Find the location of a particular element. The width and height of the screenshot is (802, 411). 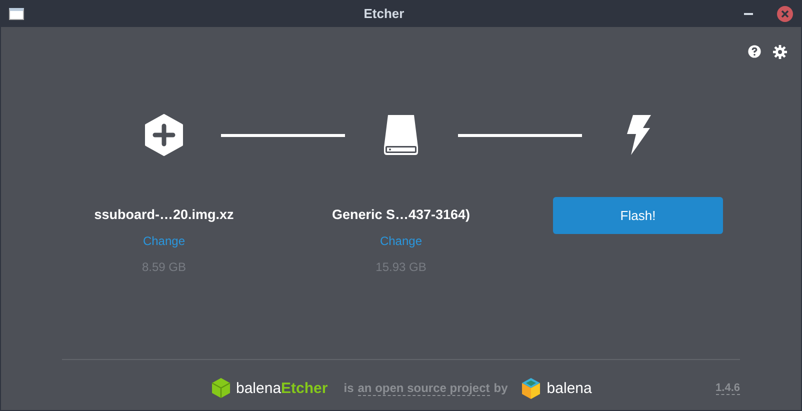

help-icon is located at coordinates (754, 51).